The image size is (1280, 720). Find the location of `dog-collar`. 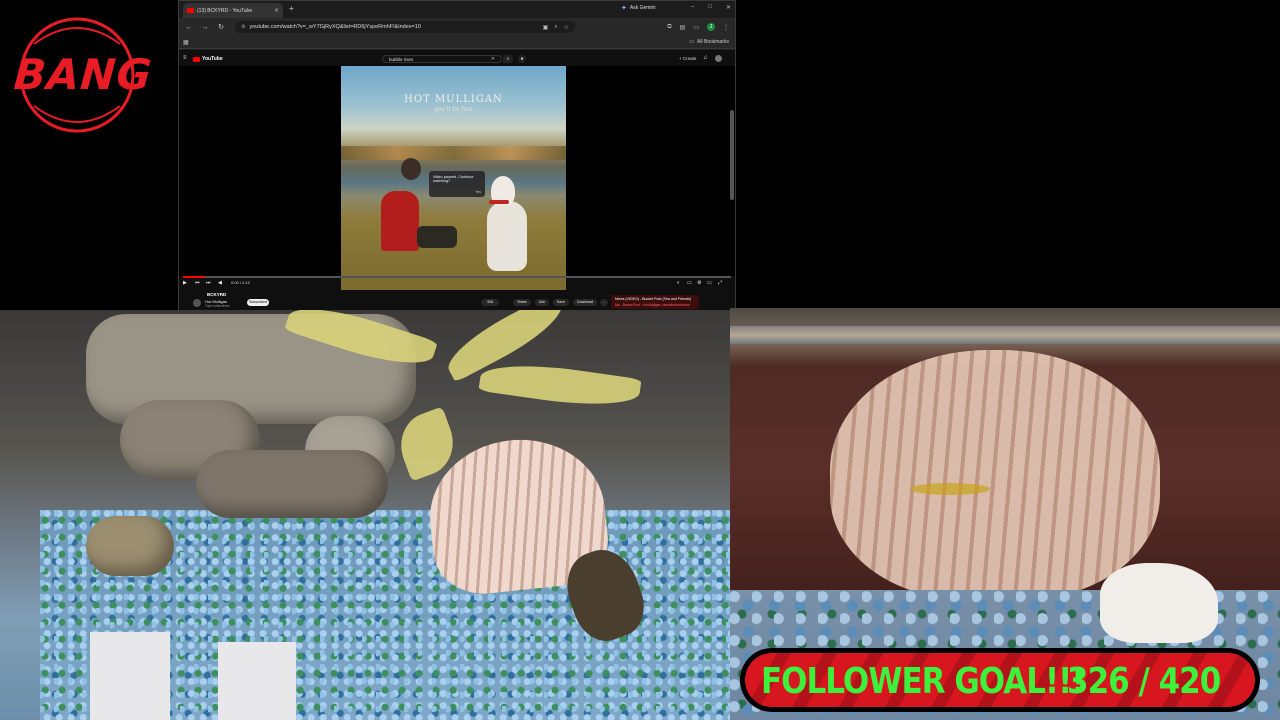

dog-collar is located at coordinates (499, 202).